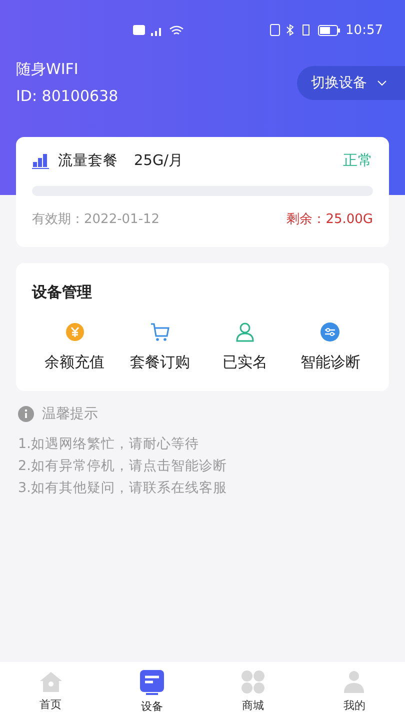 This screenshot has height=720, width=405. I want to click on plan-quota: 25G/月, so click(159, 161).